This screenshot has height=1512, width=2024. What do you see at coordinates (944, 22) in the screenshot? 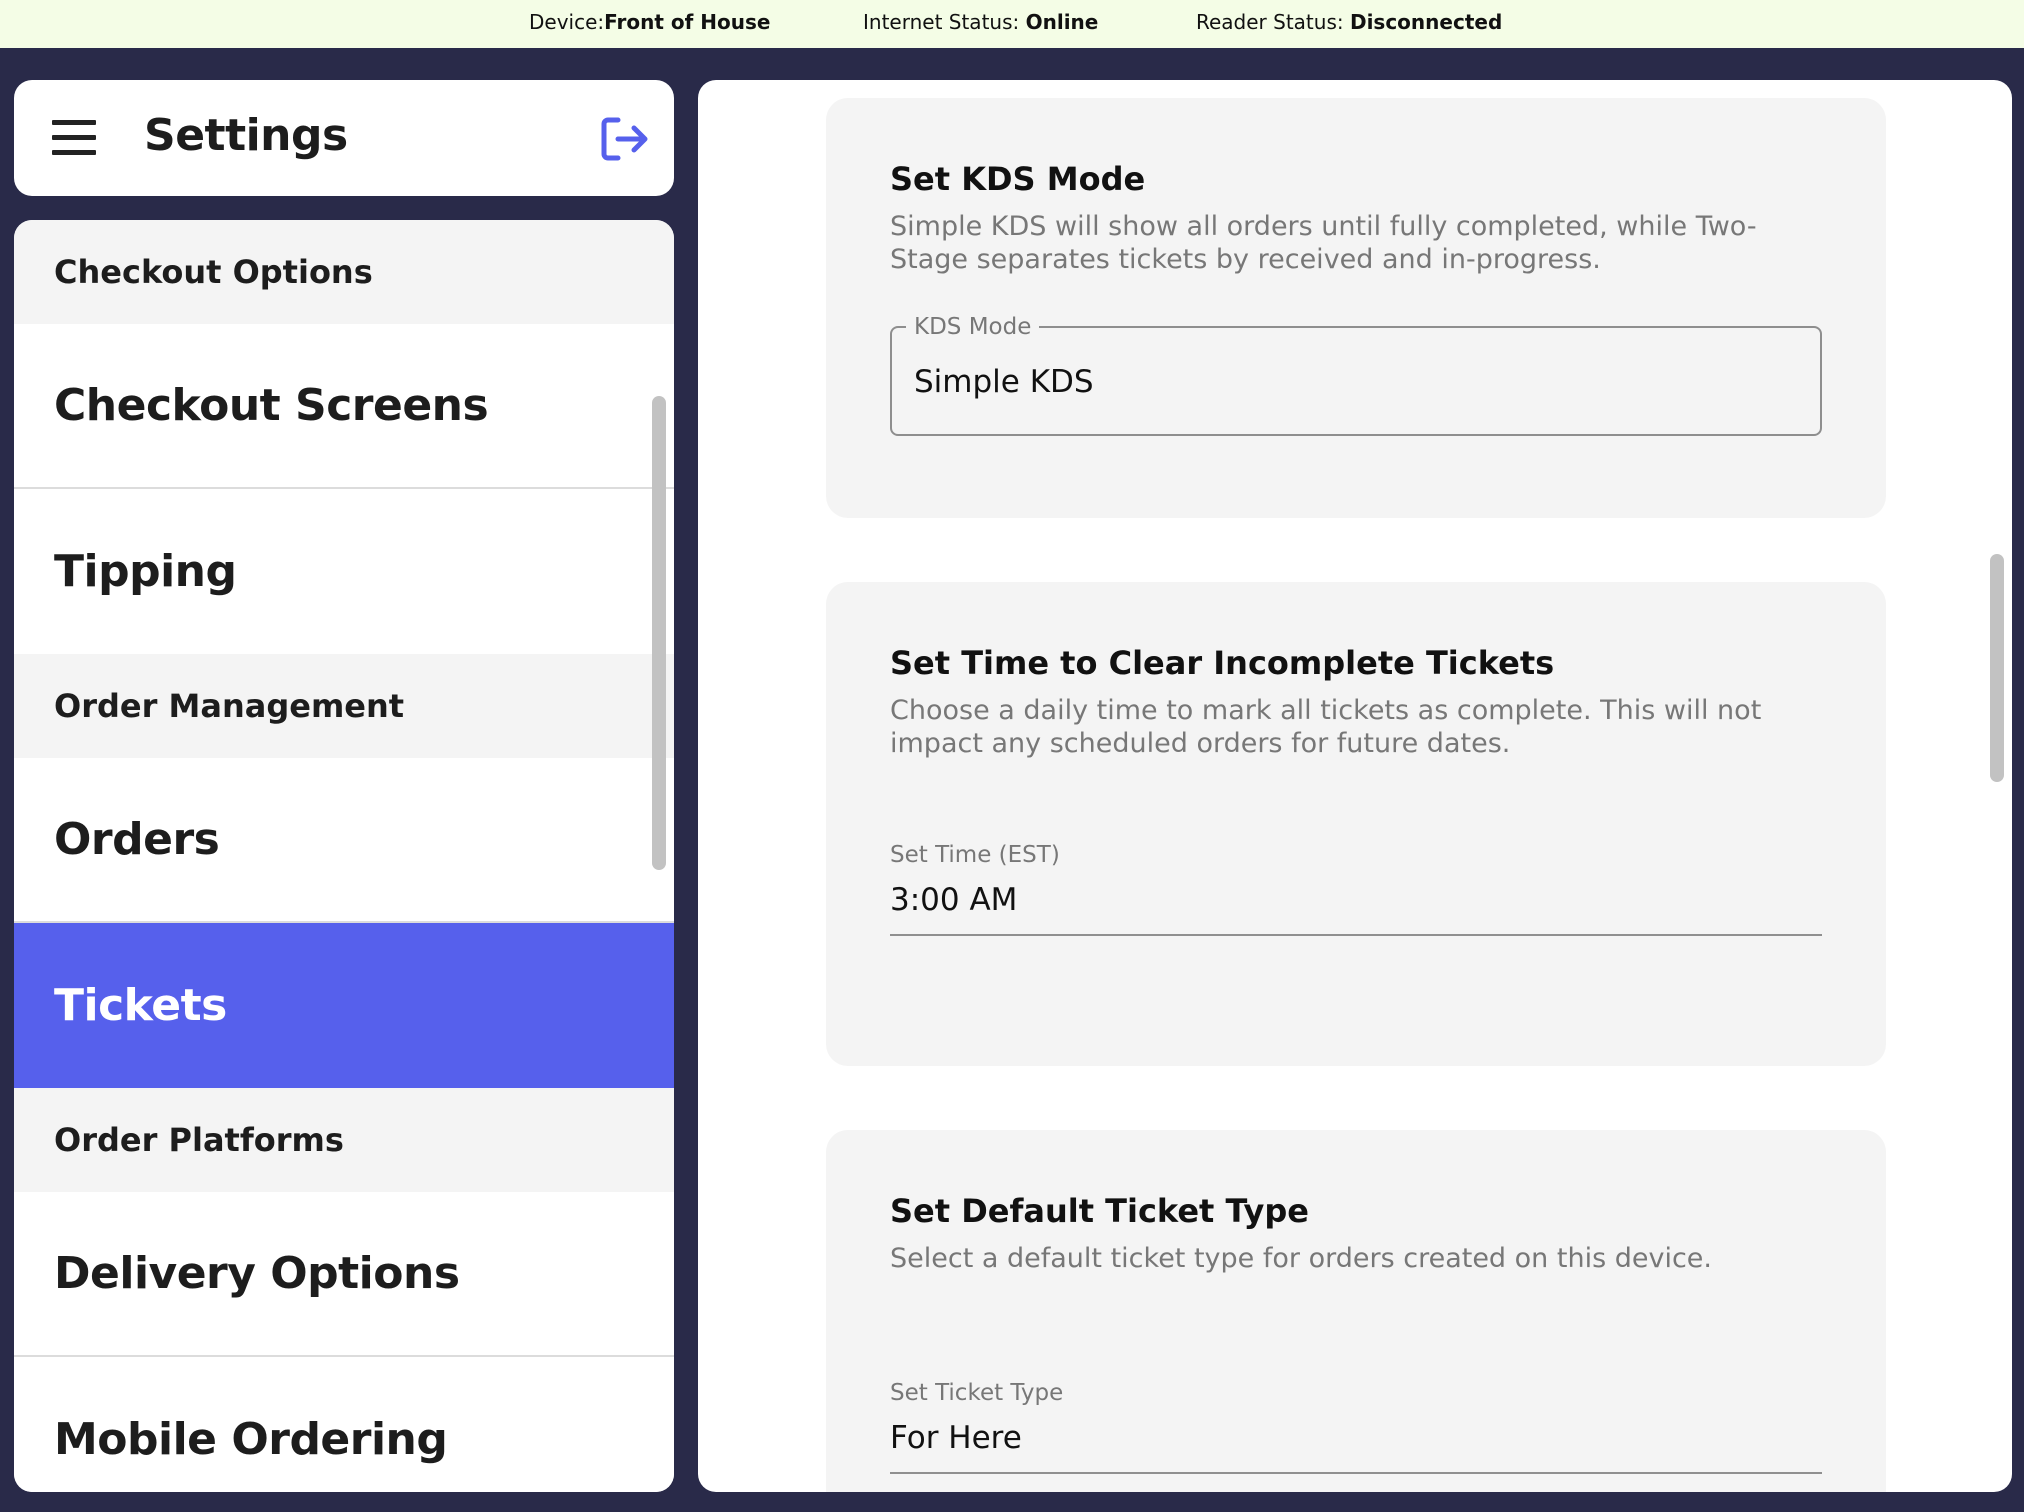
I see `internet-status-label: Internet Status:` at bounding box center [944, 22].